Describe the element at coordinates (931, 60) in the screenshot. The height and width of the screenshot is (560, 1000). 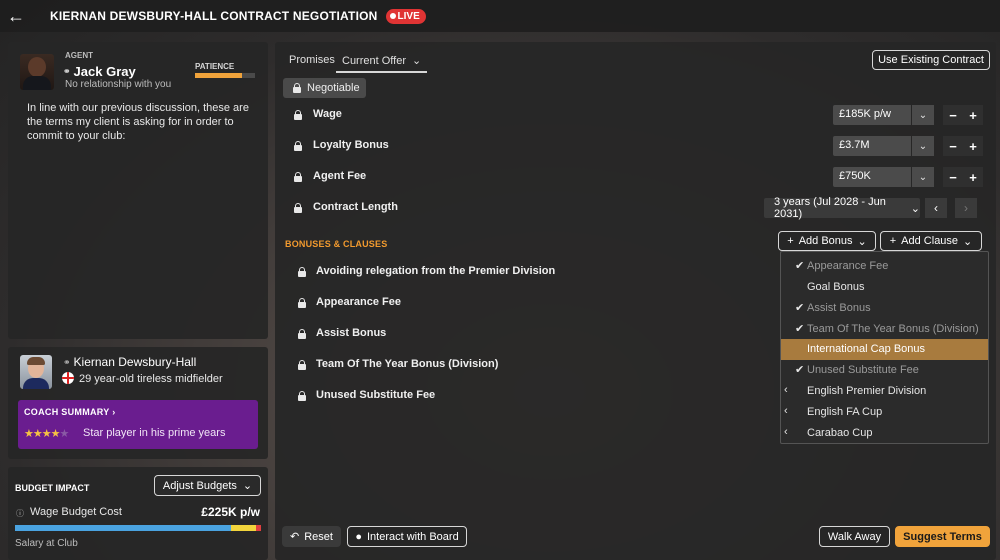
I see `use-existing-contract-button: Use Existing Contract` at that location.